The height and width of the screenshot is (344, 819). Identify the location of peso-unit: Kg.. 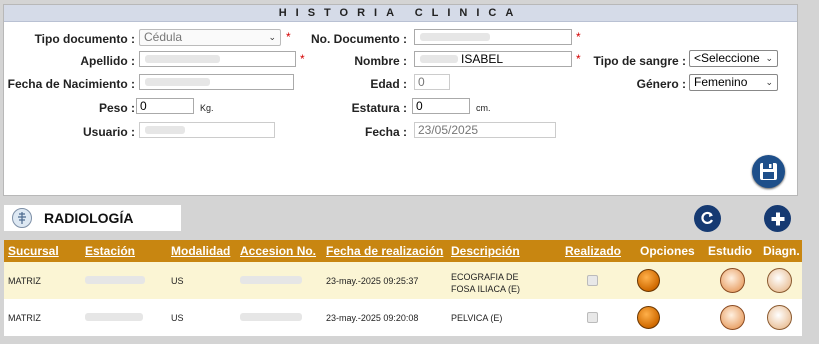
(207, 108).